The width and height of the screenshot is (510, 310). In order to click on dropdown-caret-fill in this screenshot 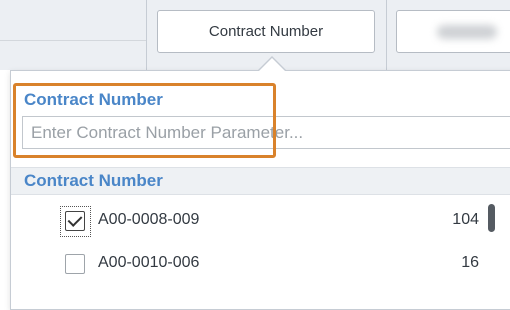, I will do `click(272, 65)`.